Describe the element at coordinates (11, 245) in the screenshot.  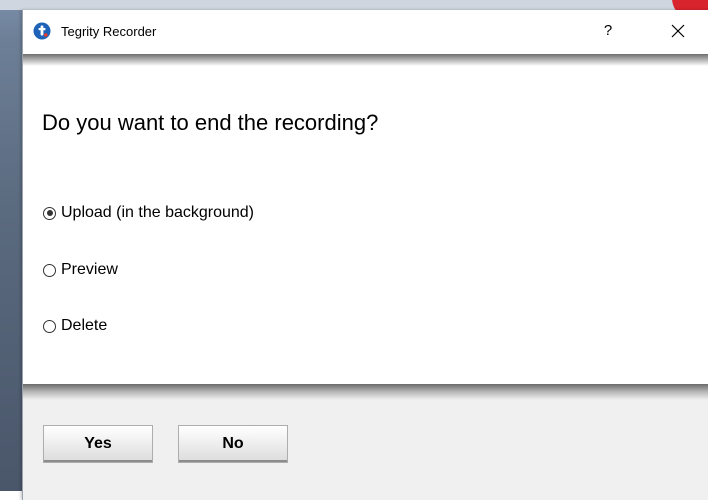
I see `background-window` at that location.